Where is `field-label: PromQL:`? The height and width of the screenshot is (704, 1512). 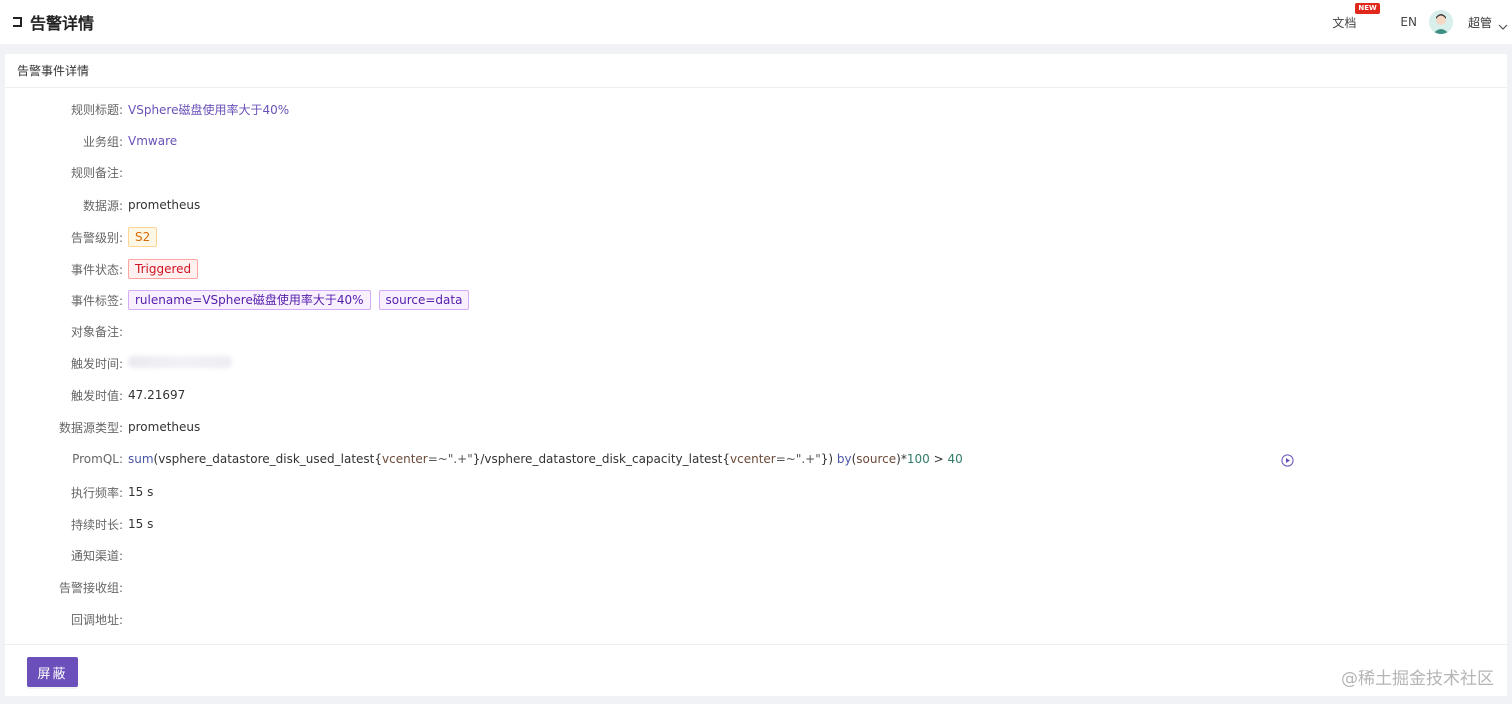
field-label: PromQL: is located at coordinates (97, 459).